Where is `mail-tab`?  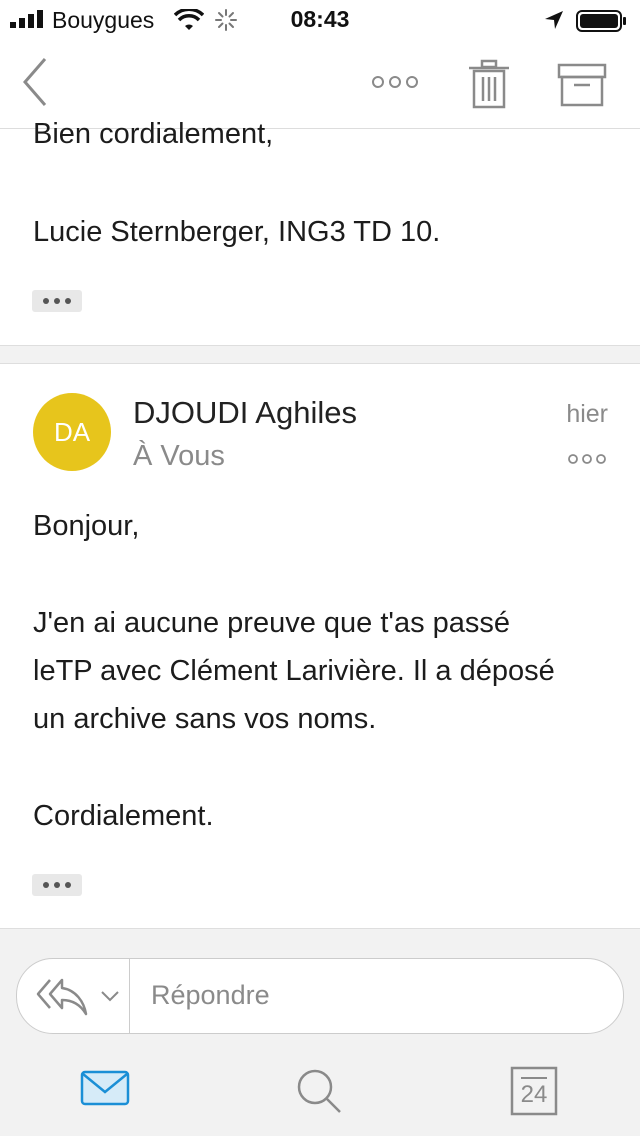
mail-tab is located at coordinates (106, 1090).